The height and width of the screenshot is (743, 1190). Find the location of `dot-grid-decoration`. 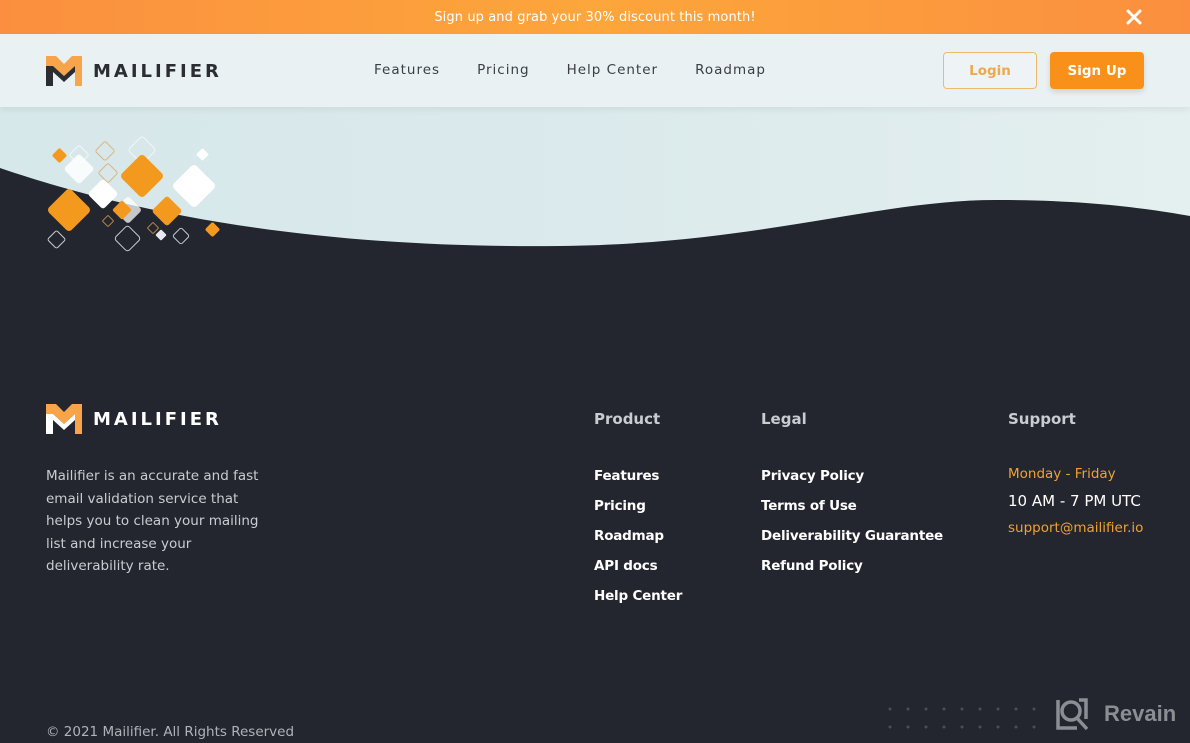

dot-grid-decoration is located at coordinates (962, 718).